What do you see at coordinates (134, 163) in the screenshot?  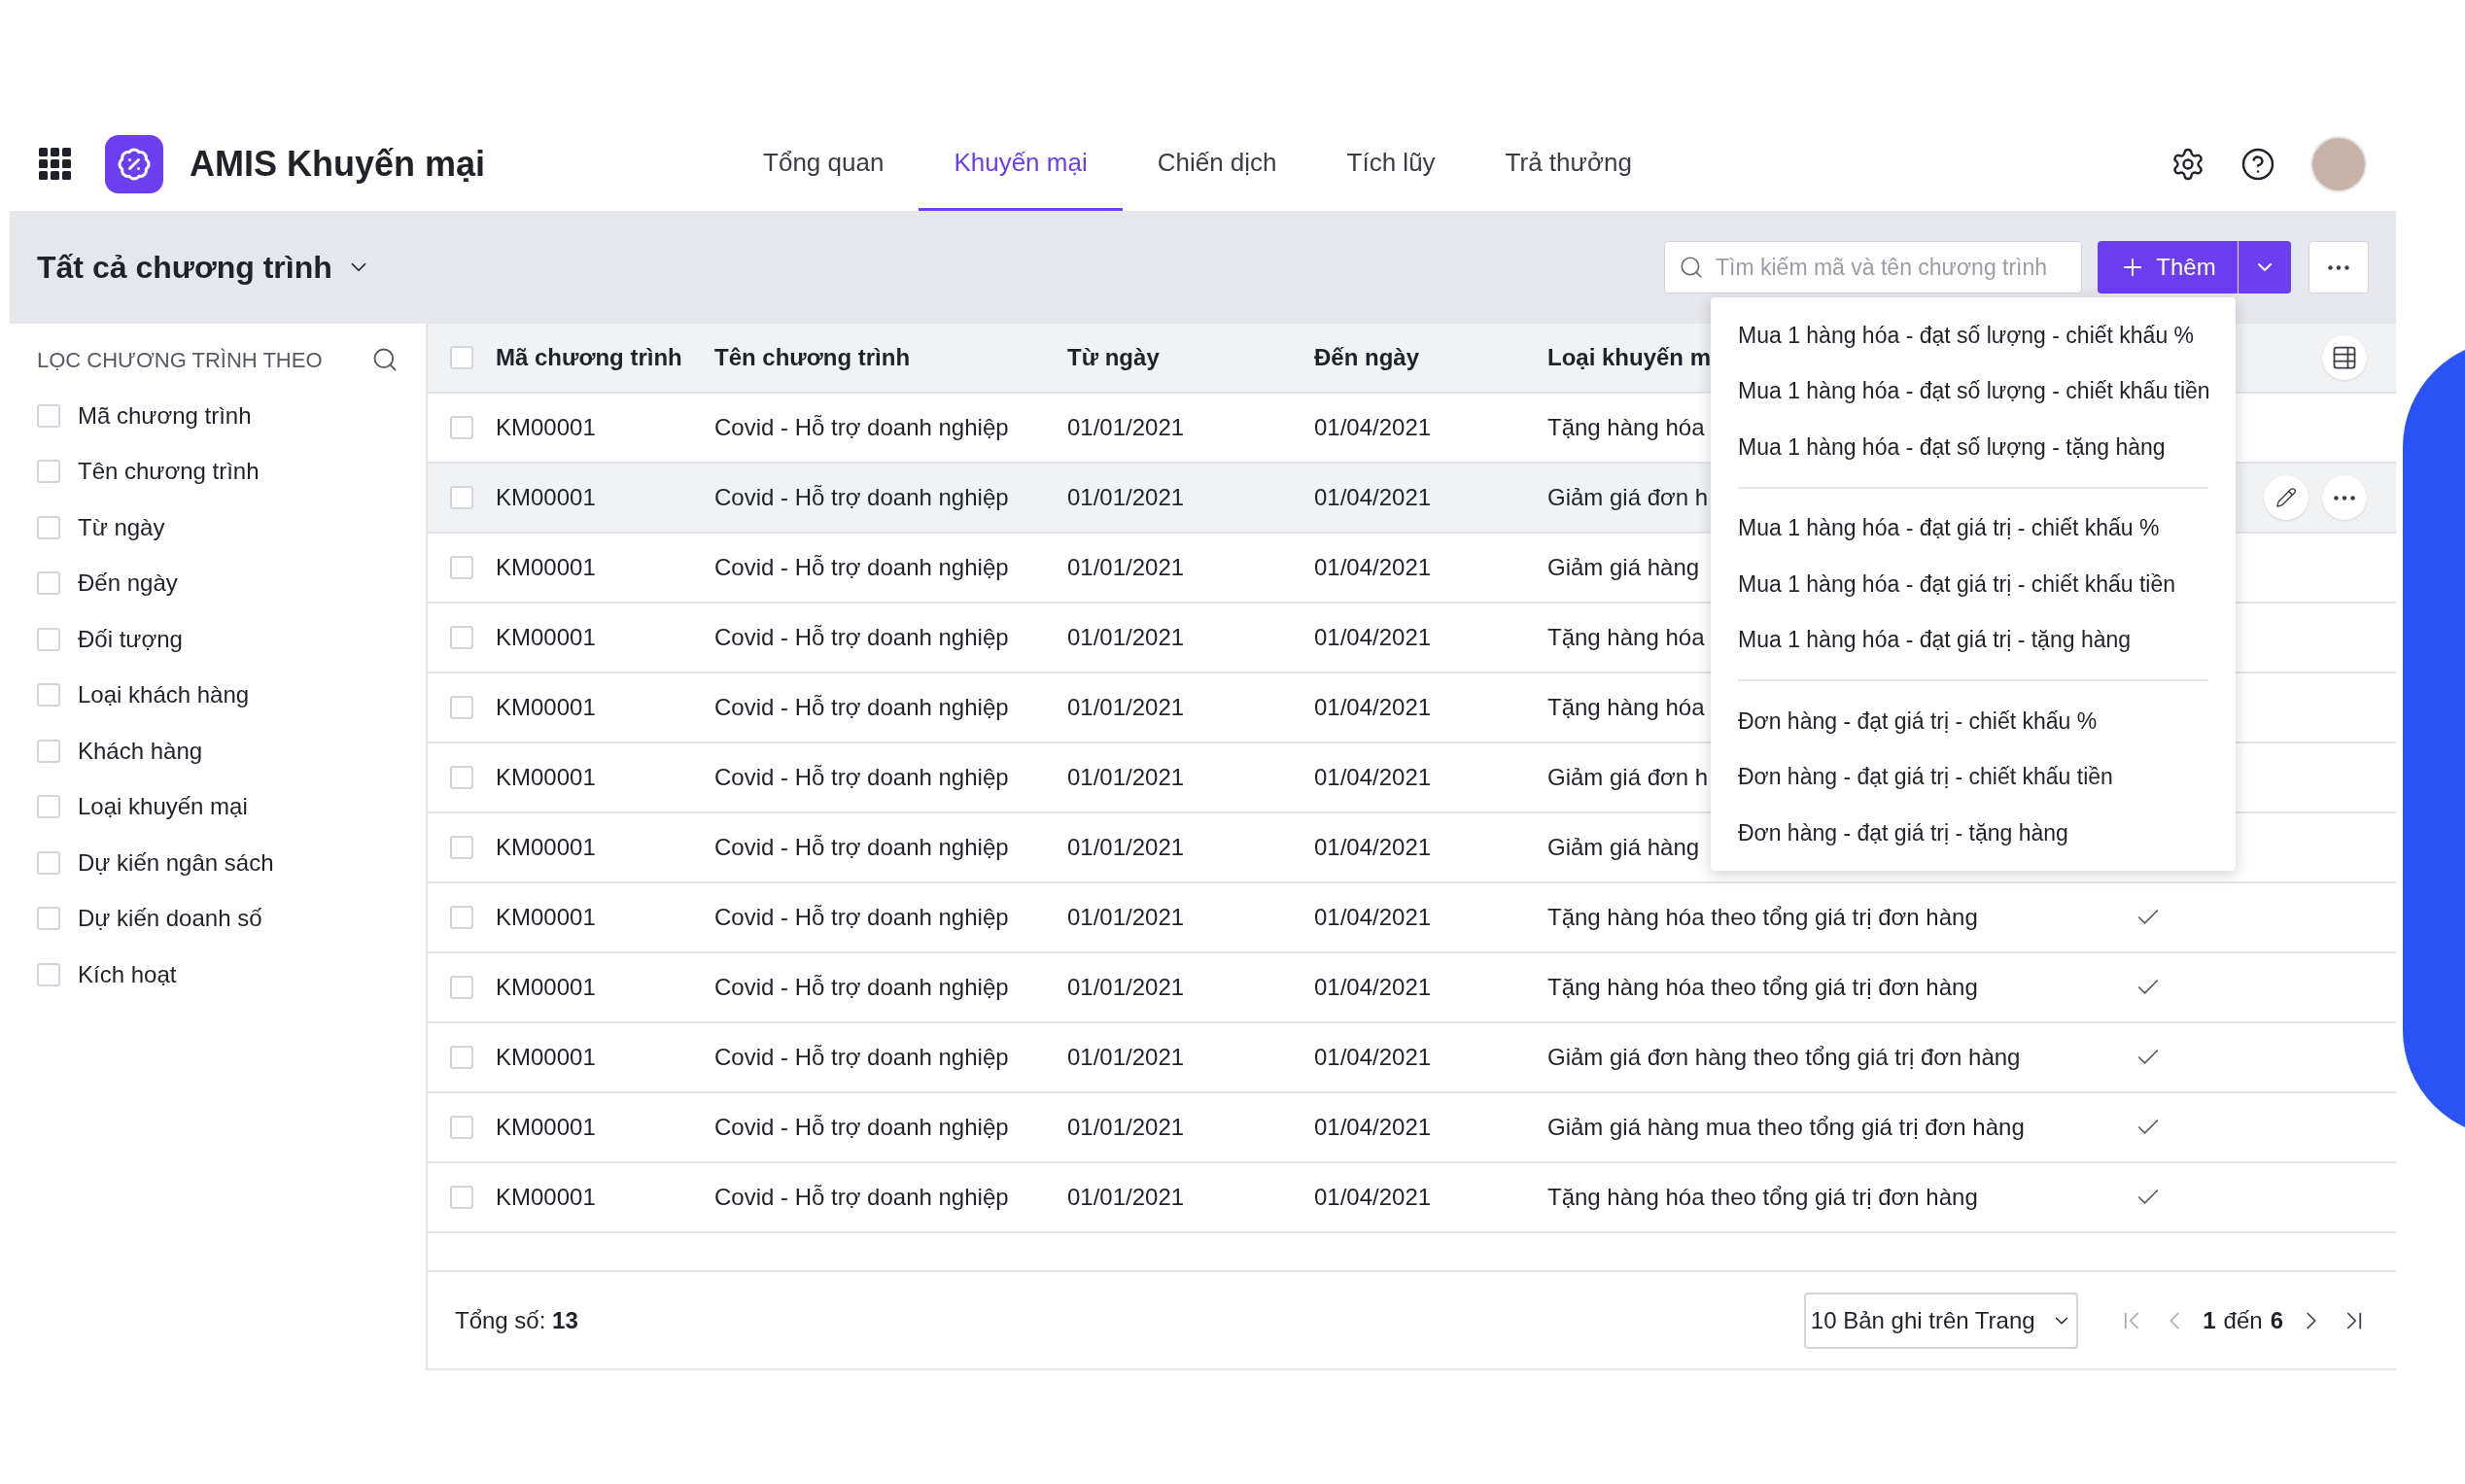 I see `app-logo` at bounding box center [134, 163].